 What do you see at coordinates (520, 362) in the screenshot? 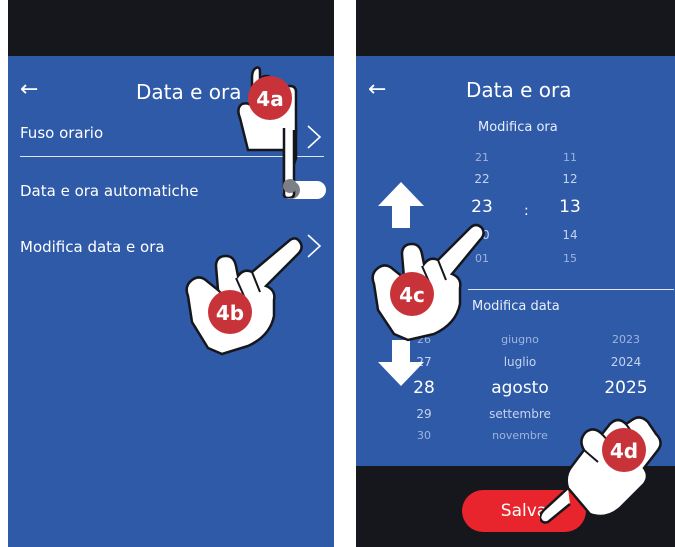
I see `month-option: luglio` at bounding box center [520, 362].